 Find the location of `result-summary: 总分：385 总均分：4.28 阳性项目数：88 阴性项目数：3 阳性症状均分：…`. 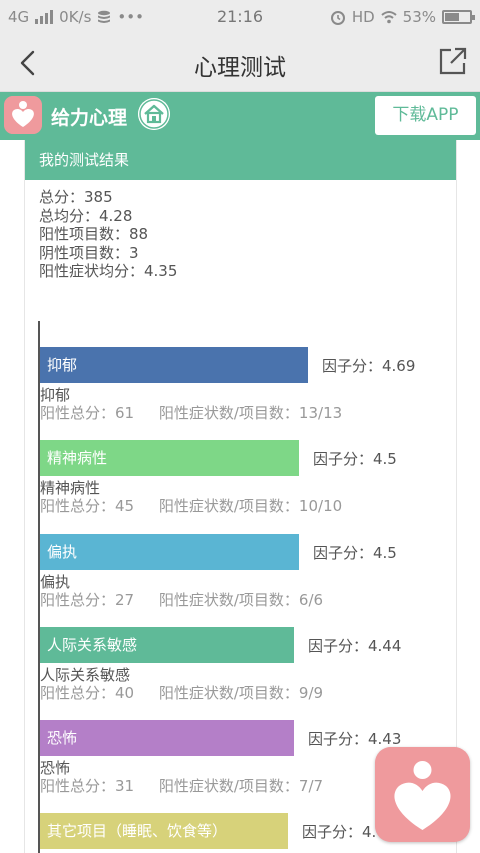

result-summary: 总分：385 总均分：4.28 阳性项目数：88 阴性项目数：3 阳性症状均分：… is located at coordinates (240, 230).